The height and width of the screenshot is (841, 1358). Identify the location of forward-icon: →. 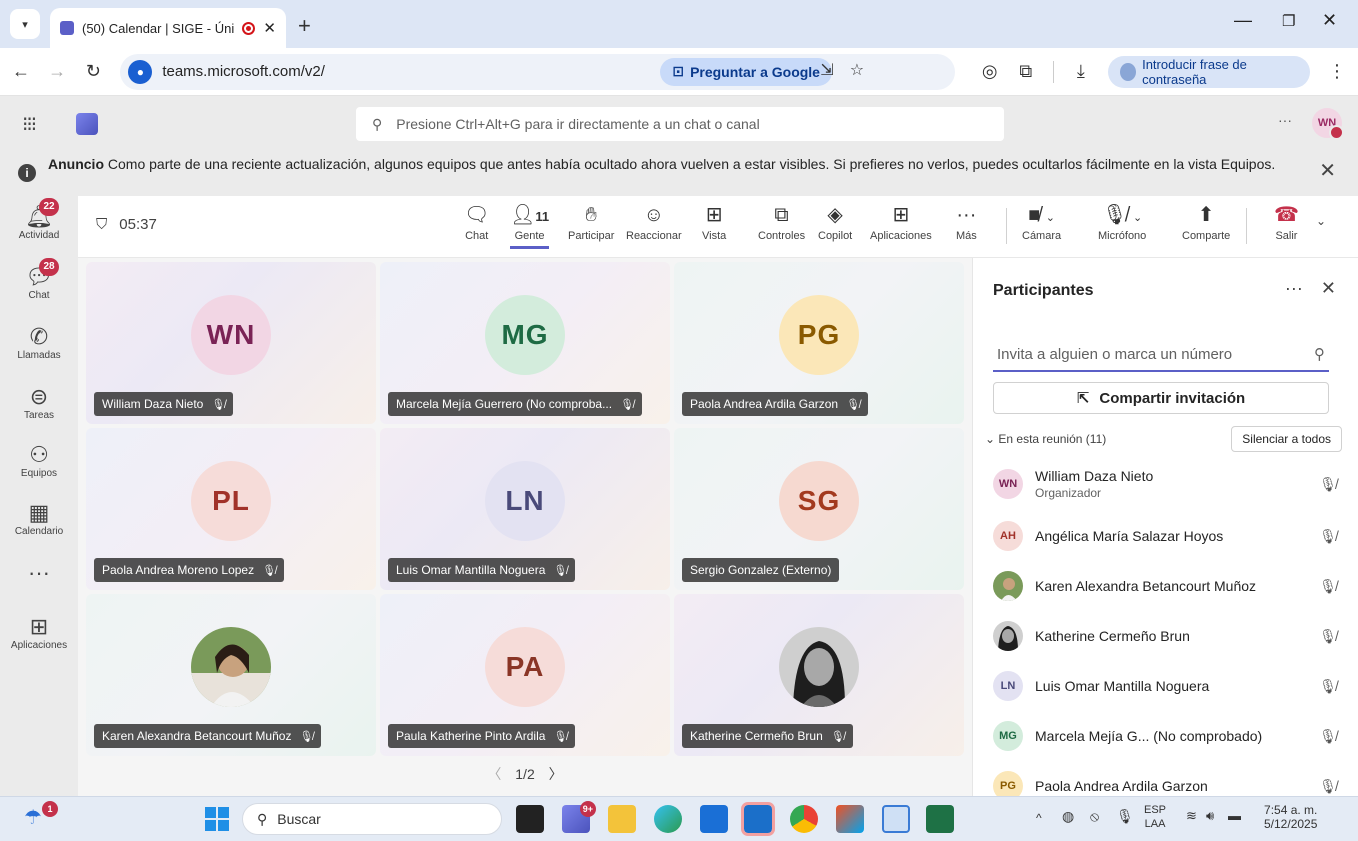
(57, 71).